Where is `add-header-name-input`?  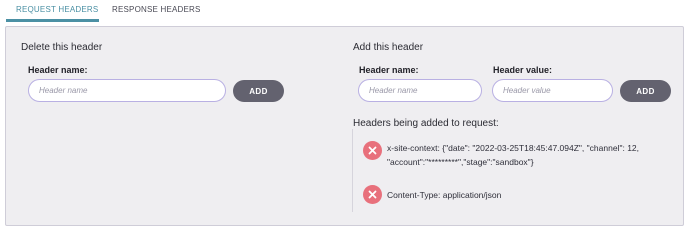
add-header-name-input is located at coordinates (420, 90).